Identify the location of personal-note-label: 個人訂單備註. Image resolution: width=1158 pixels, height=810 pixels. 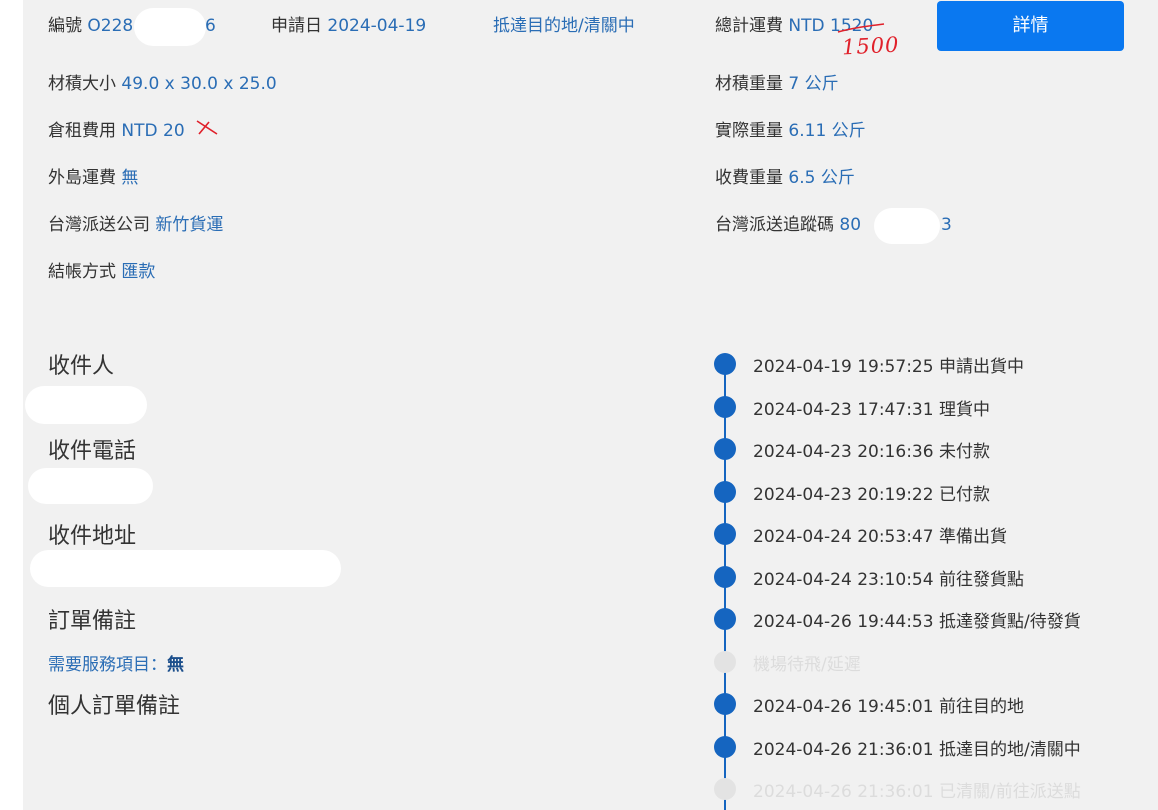
(114, 706).